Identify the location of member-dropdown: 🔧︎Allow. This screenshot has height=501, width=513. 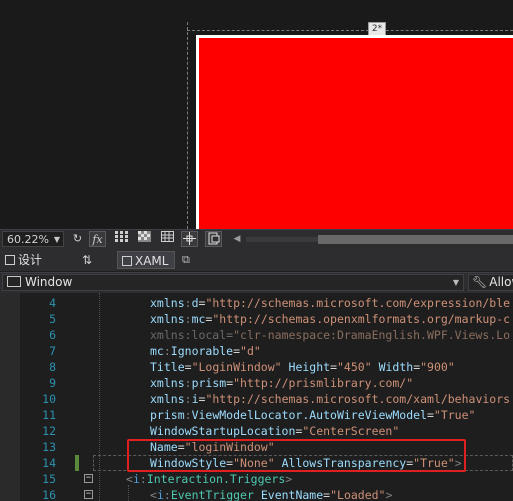
(490, 282).